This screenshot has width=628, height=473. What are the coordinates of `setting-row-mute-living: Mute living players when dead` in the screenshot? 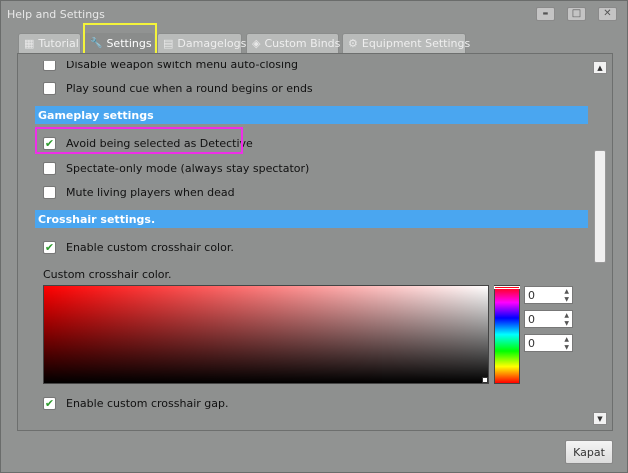 It's located at (130, 192).